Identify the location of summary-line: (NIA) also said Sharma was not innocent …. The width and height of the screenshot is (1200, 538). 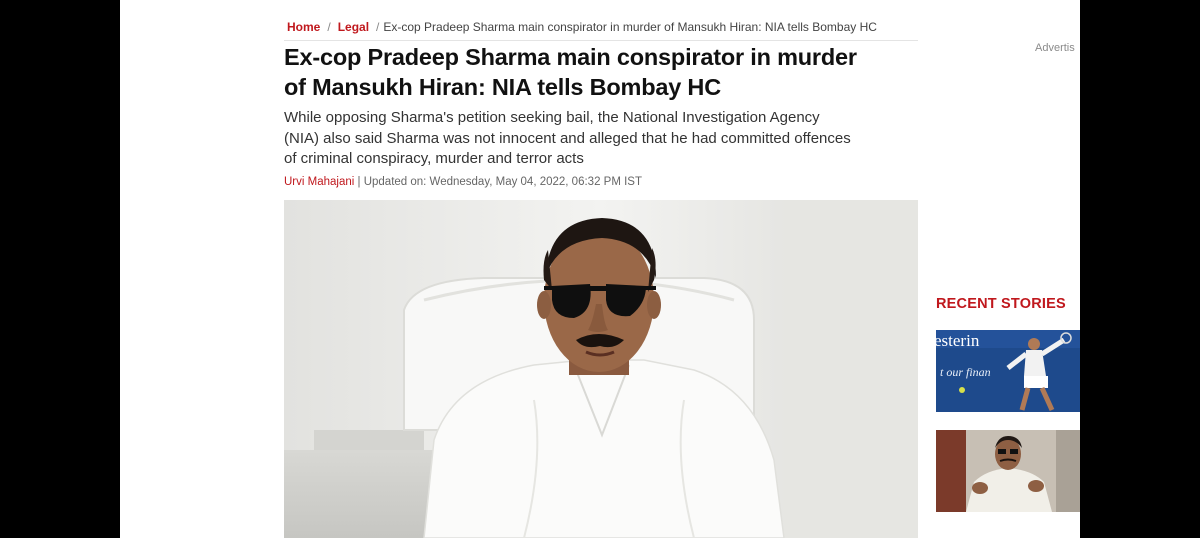
(567, 138).